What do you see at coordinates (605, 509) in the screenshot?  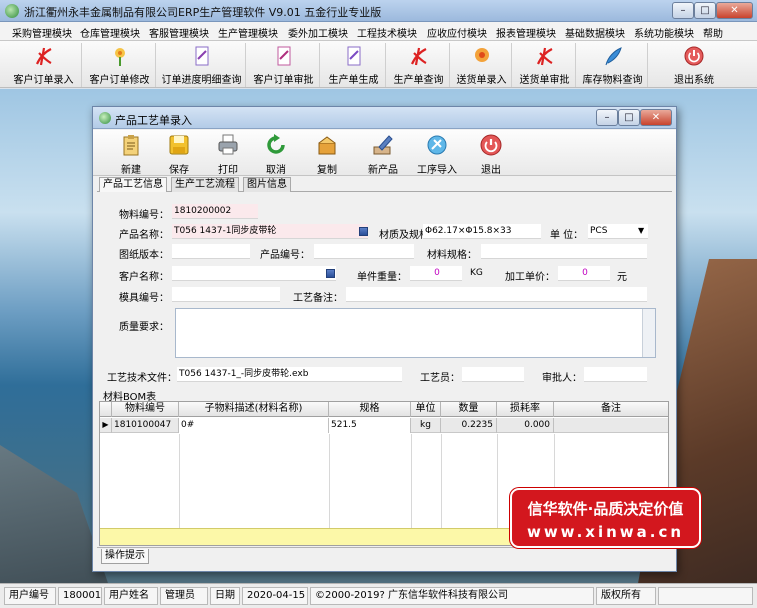 I see `promo-slogan: 信华软件·品质决定价值` at bounding box center [605, 509].